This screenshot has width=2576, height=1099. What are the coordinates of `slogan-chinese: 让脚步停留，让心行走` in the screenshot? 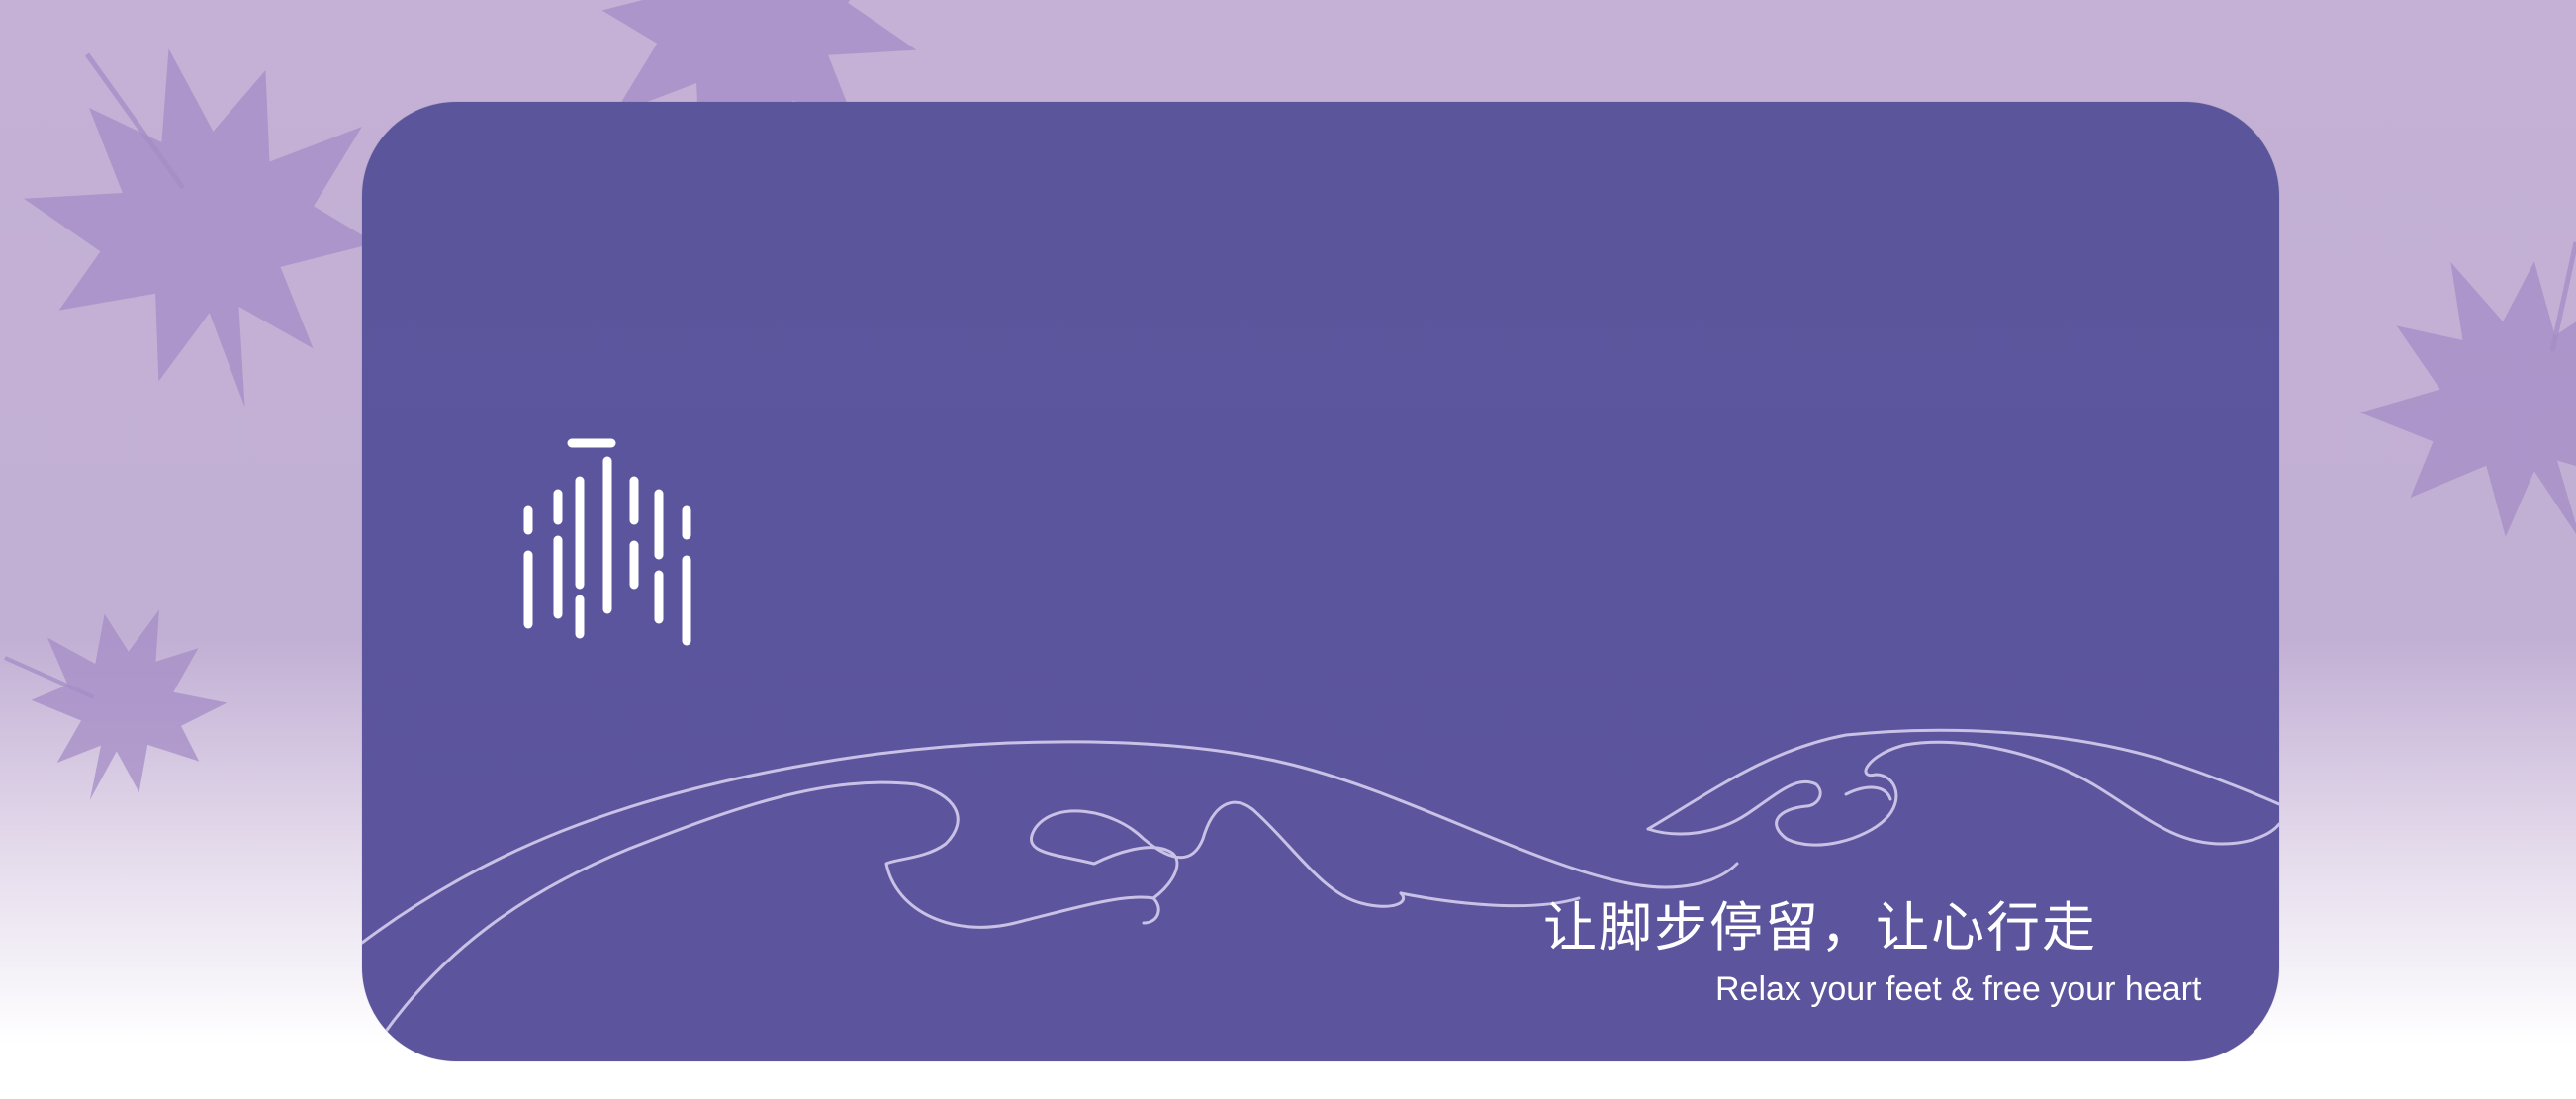 It's located at (1820, 928).